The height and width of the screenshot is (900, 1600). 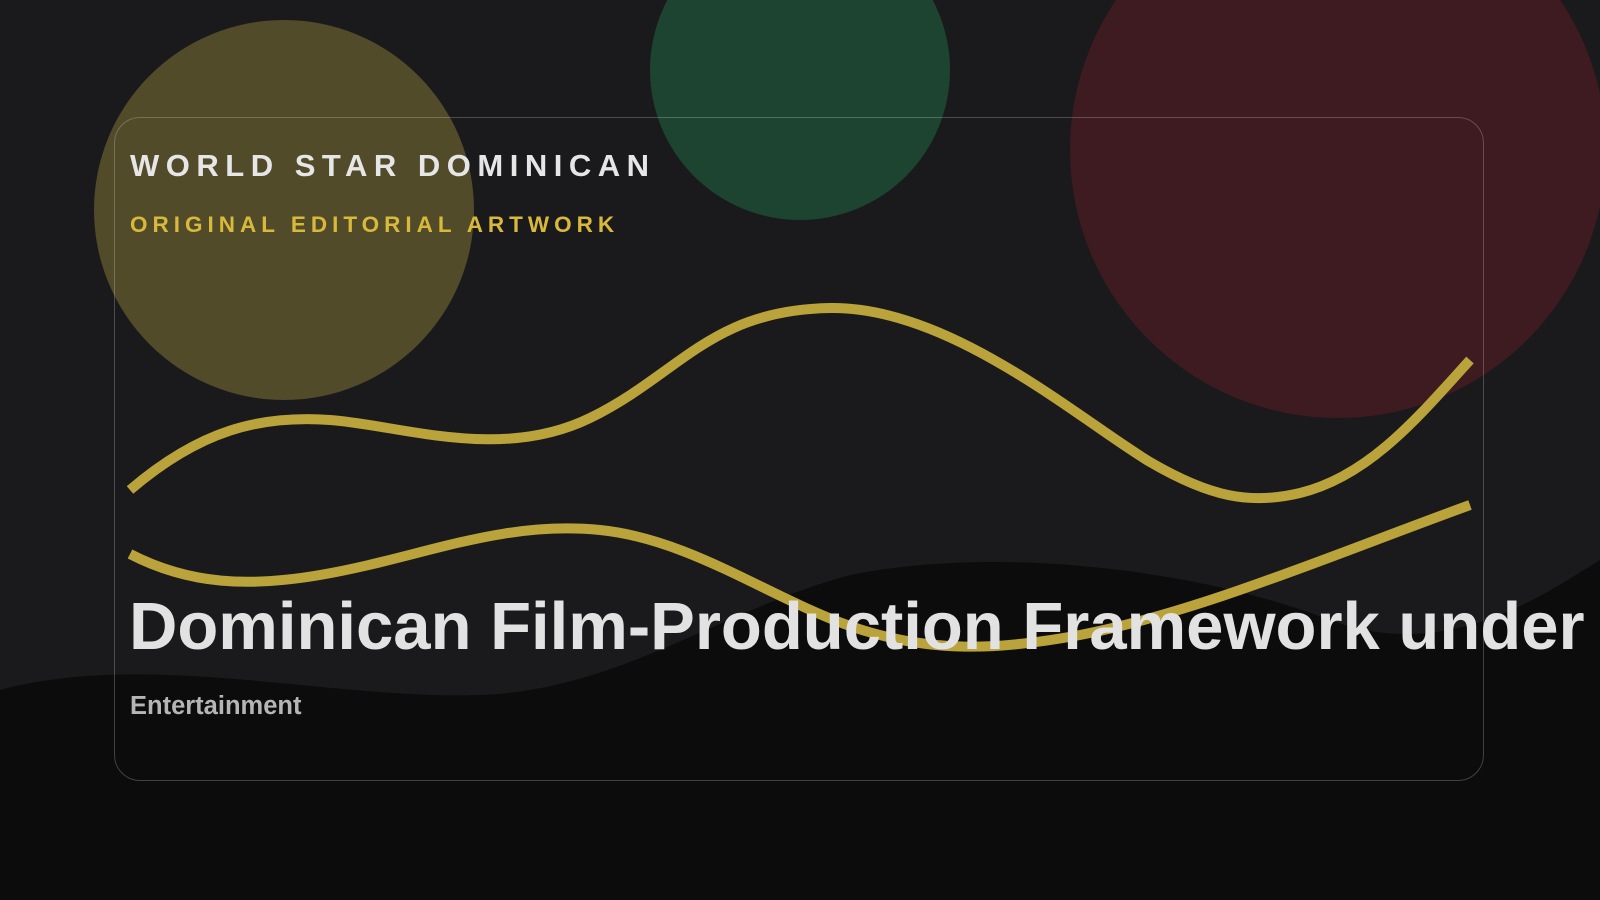 What do you see at coordinates (375, 224) in the screenshot?
I see `brand-tagline: ORIGINAL EDITORIAL ARTWORK` at bounding box center [375, 224].